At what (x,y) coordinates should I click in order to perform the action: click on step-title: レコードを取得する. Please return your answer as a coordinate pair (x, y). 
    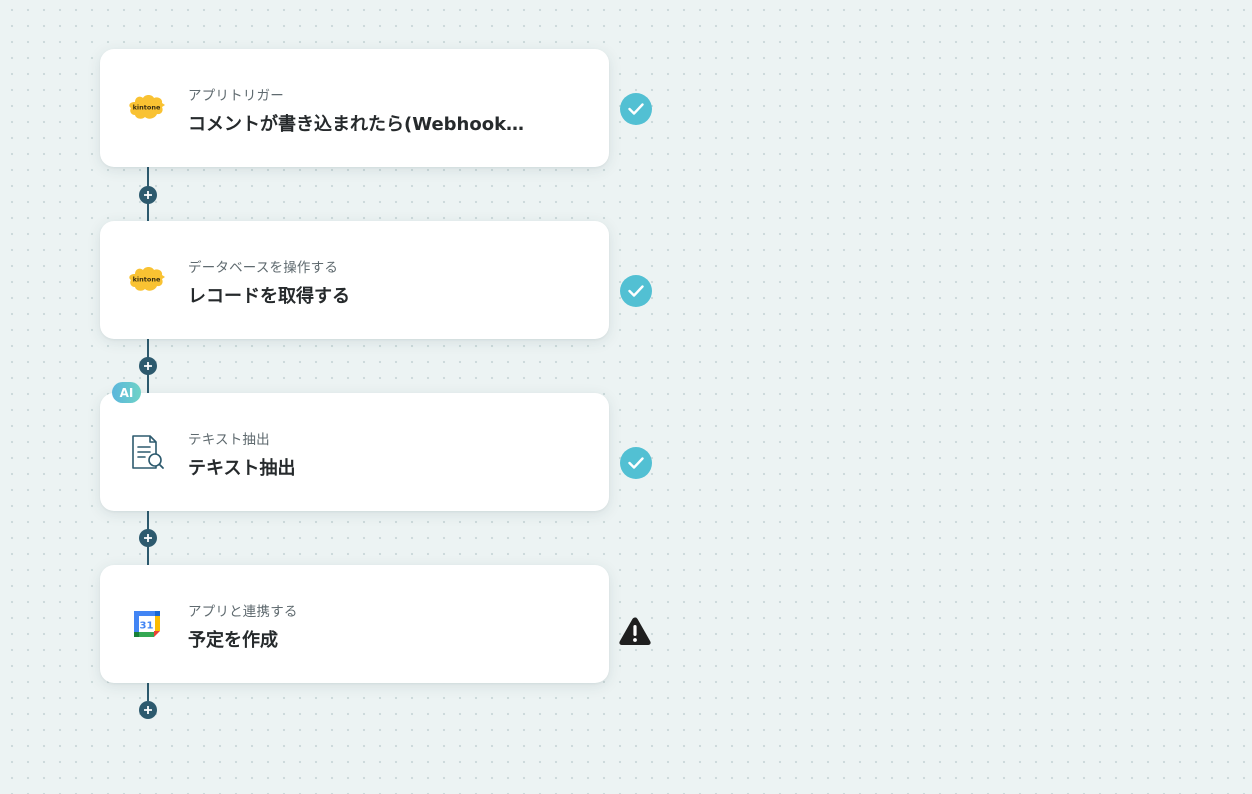
    Looking at the image, I should click on (269, 296).